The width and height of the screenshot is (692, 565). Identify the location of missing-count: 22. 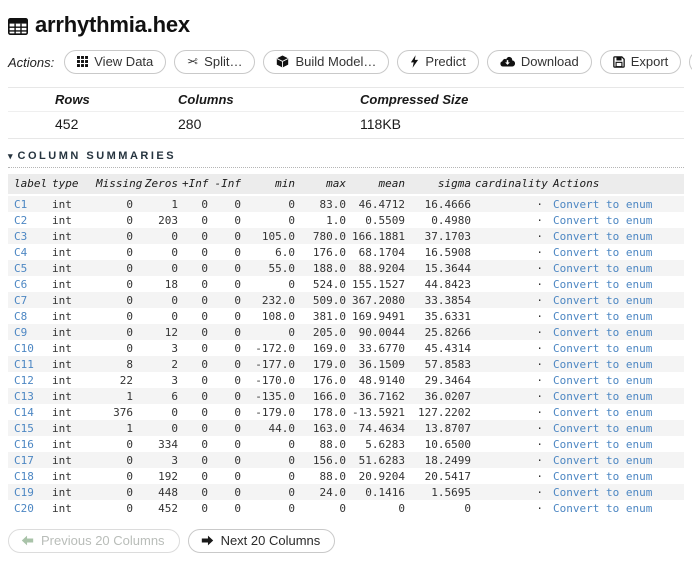
(126, 380).